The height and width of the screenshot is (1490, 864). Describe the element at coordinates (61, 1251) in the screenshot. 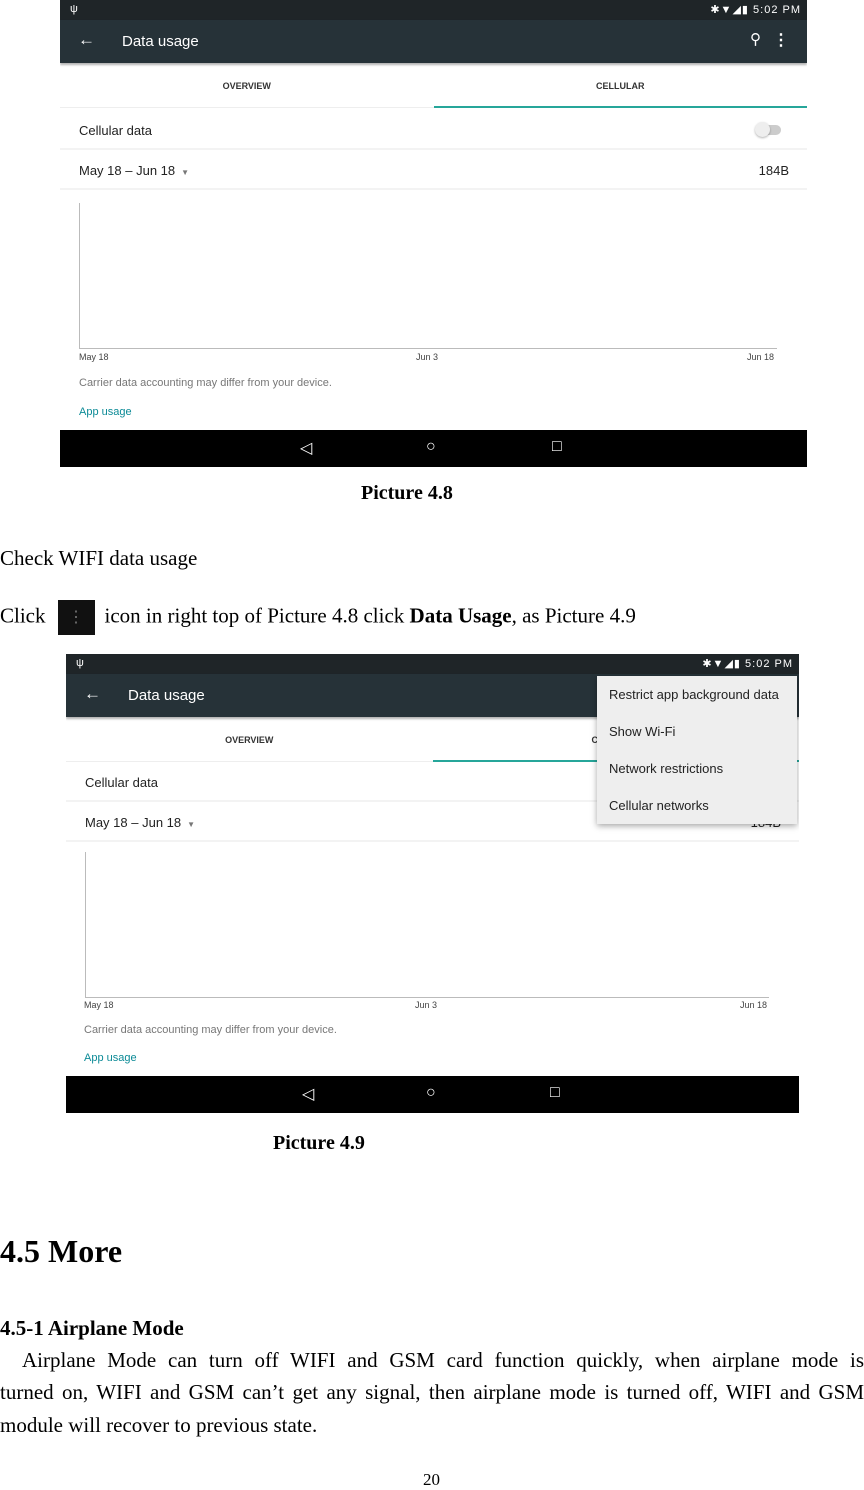

I see `section-title: 4.5 More` at that location.